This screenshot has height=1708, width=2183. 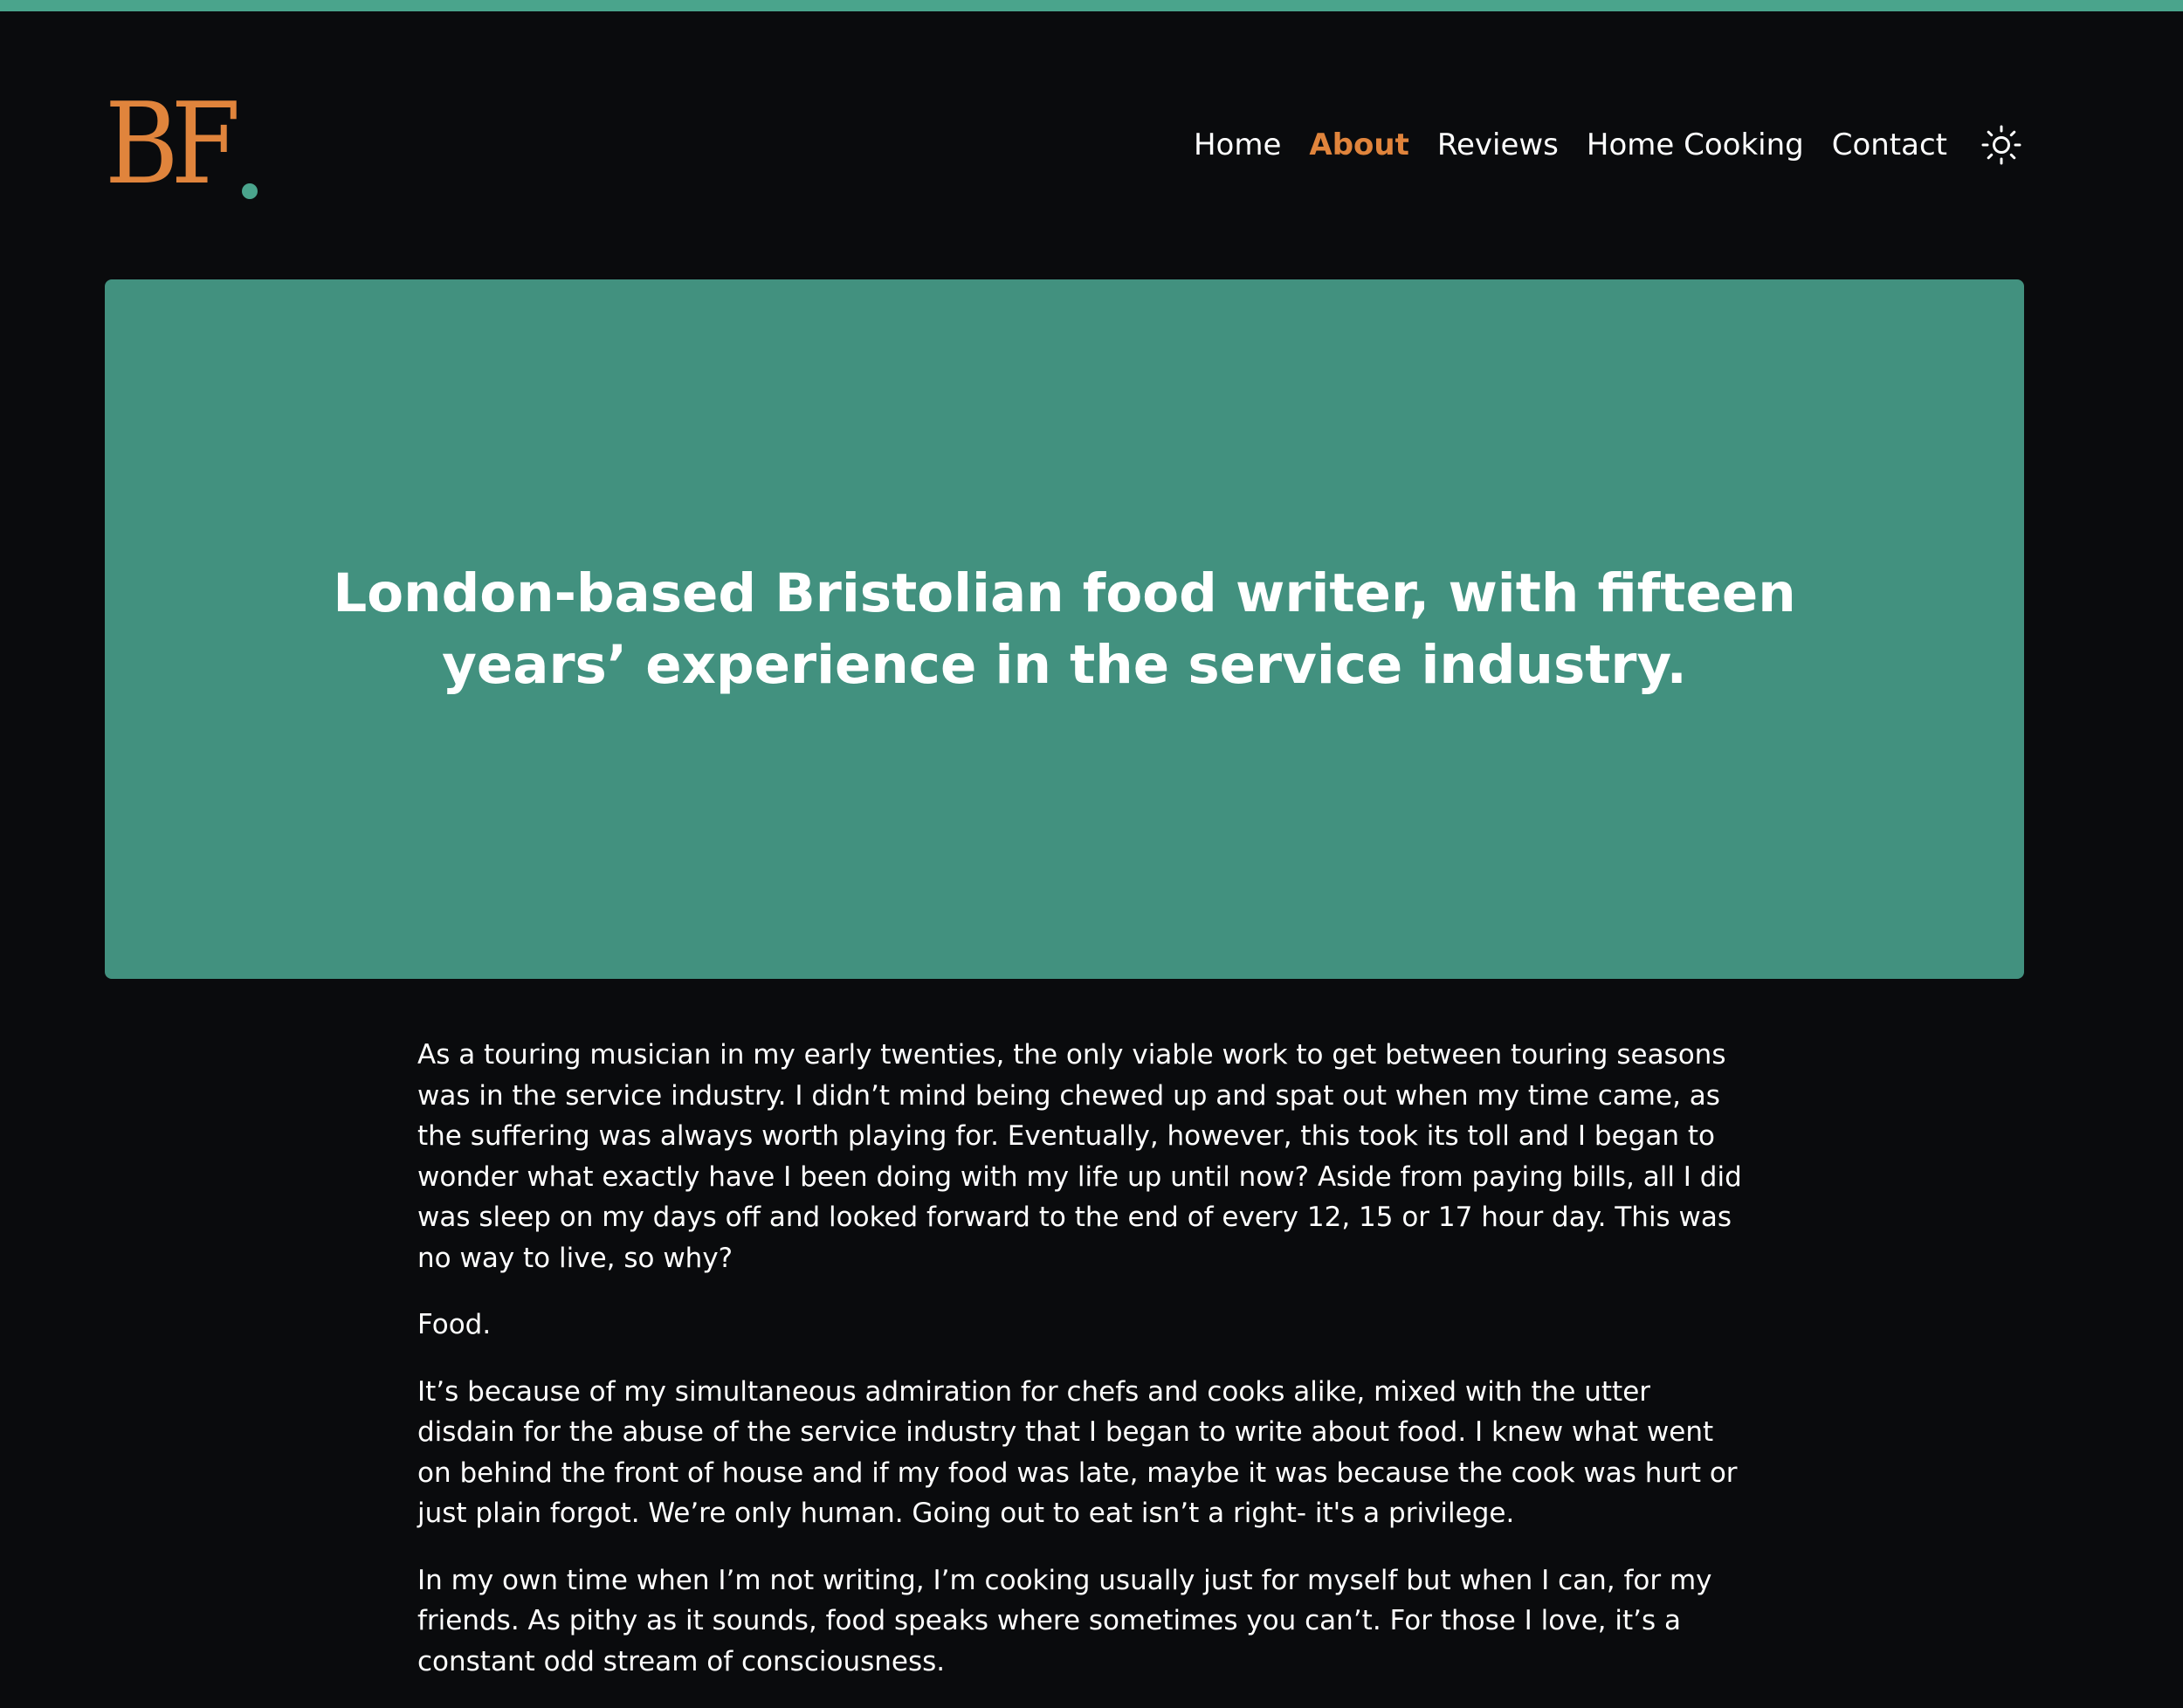 I want to click on nav-item-home-cooking: Home Cooking, so click(x=1695, y=144).